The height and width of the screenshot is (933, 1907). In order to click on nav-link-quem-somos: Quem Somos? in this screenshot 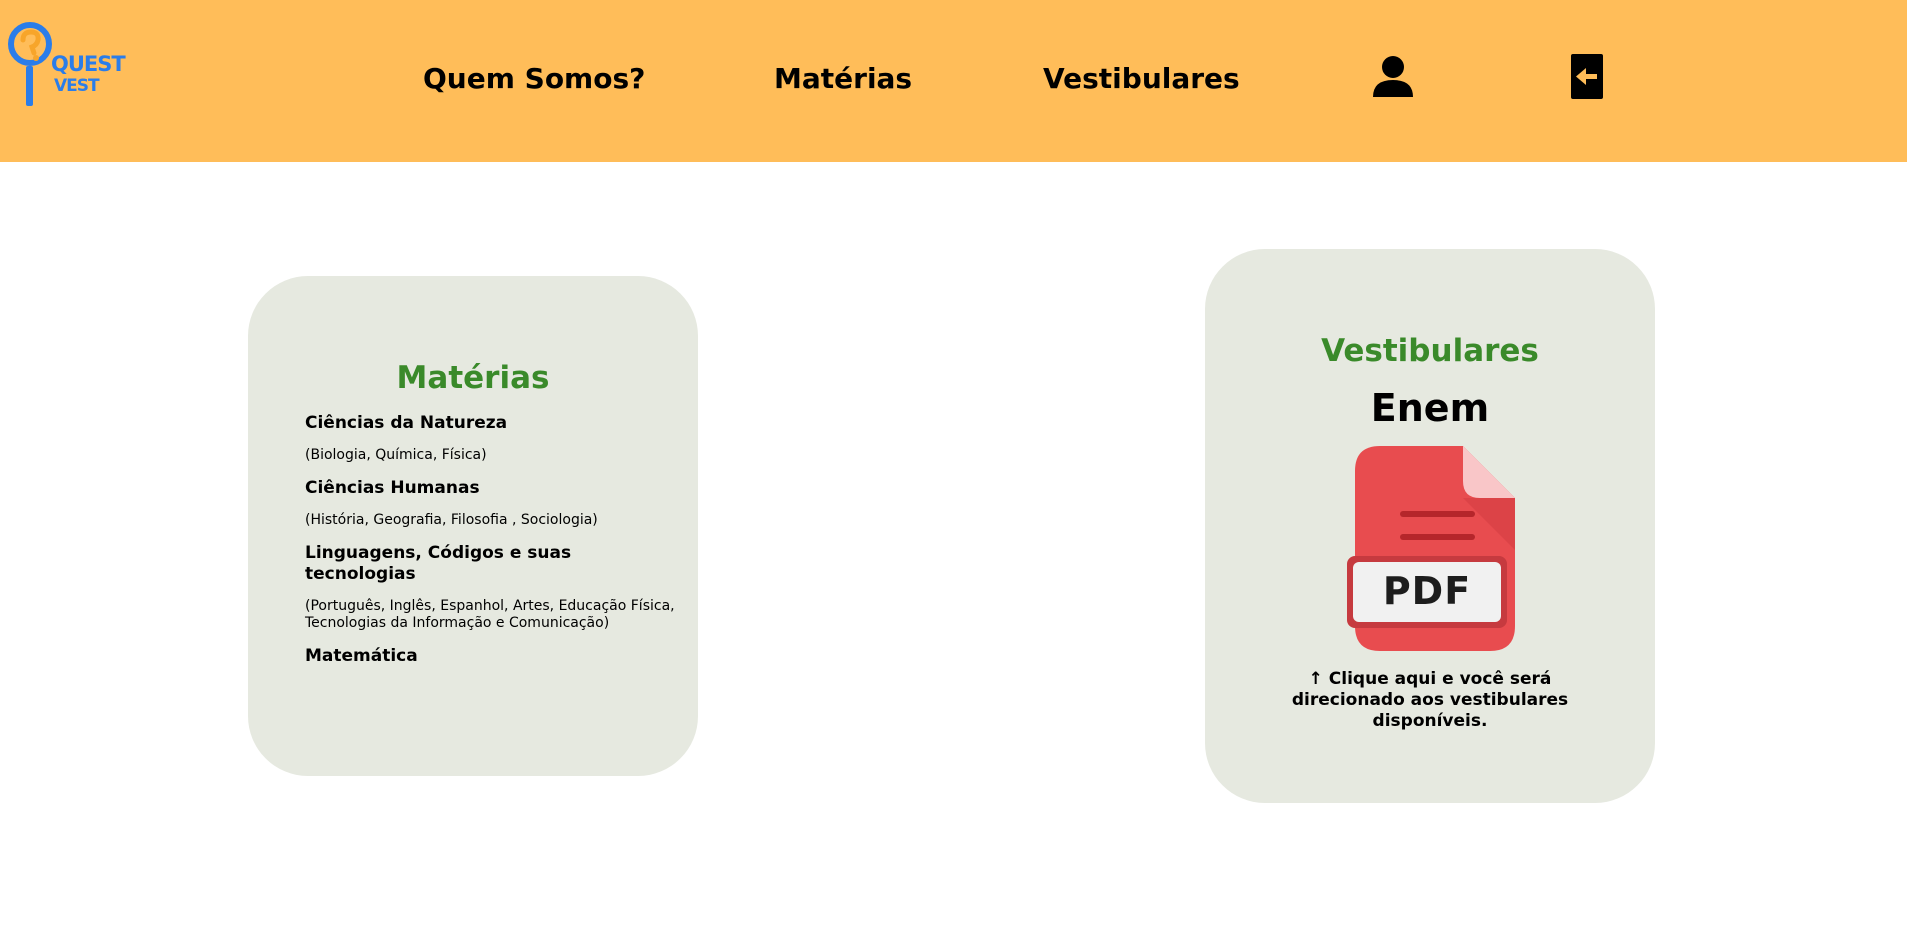, I will do `click(534, 78)`.